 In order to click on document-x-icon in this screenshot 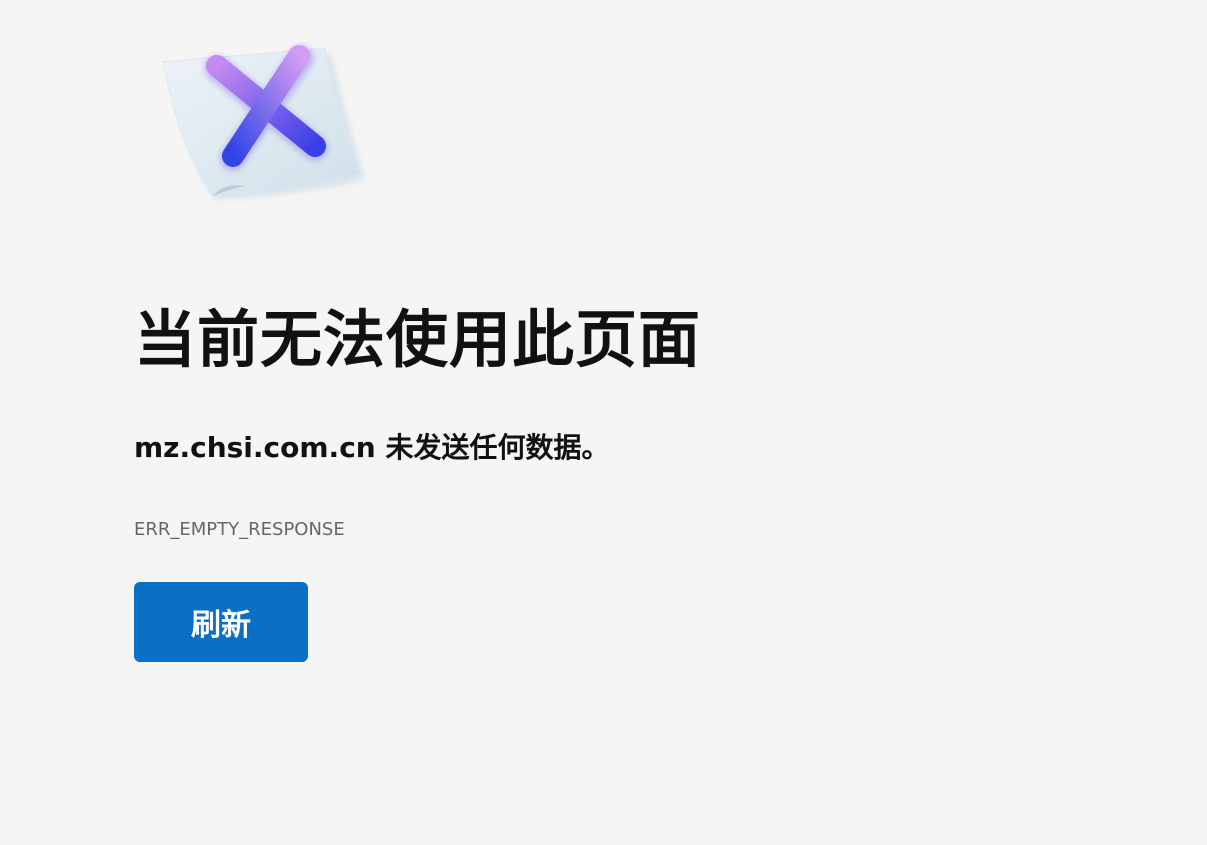, I will do `click(263, 122)`.